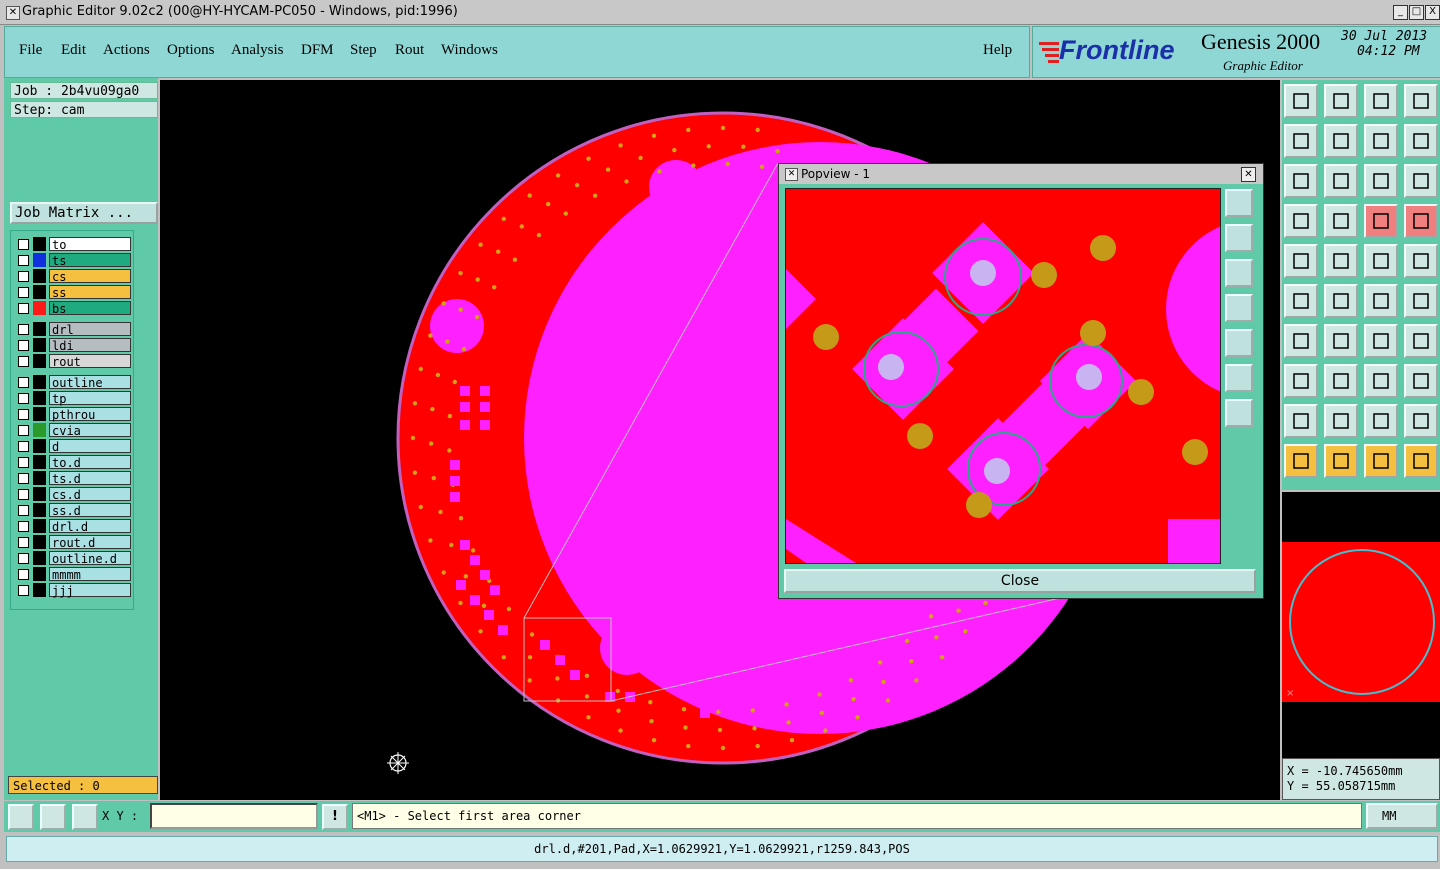 This screenshot has width=1440, height=869. I want to click on layer-name: cs.d, so click(90, 494).